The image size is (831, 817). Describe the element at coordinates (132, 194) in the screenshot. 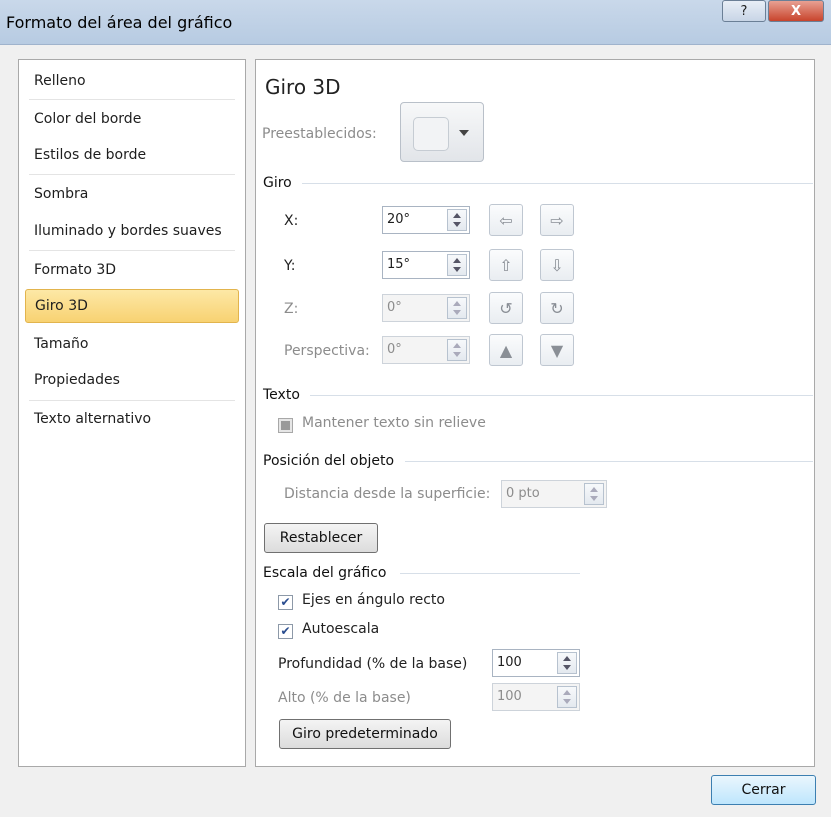

I see `nav-item-sombra: Sombra` at that location.